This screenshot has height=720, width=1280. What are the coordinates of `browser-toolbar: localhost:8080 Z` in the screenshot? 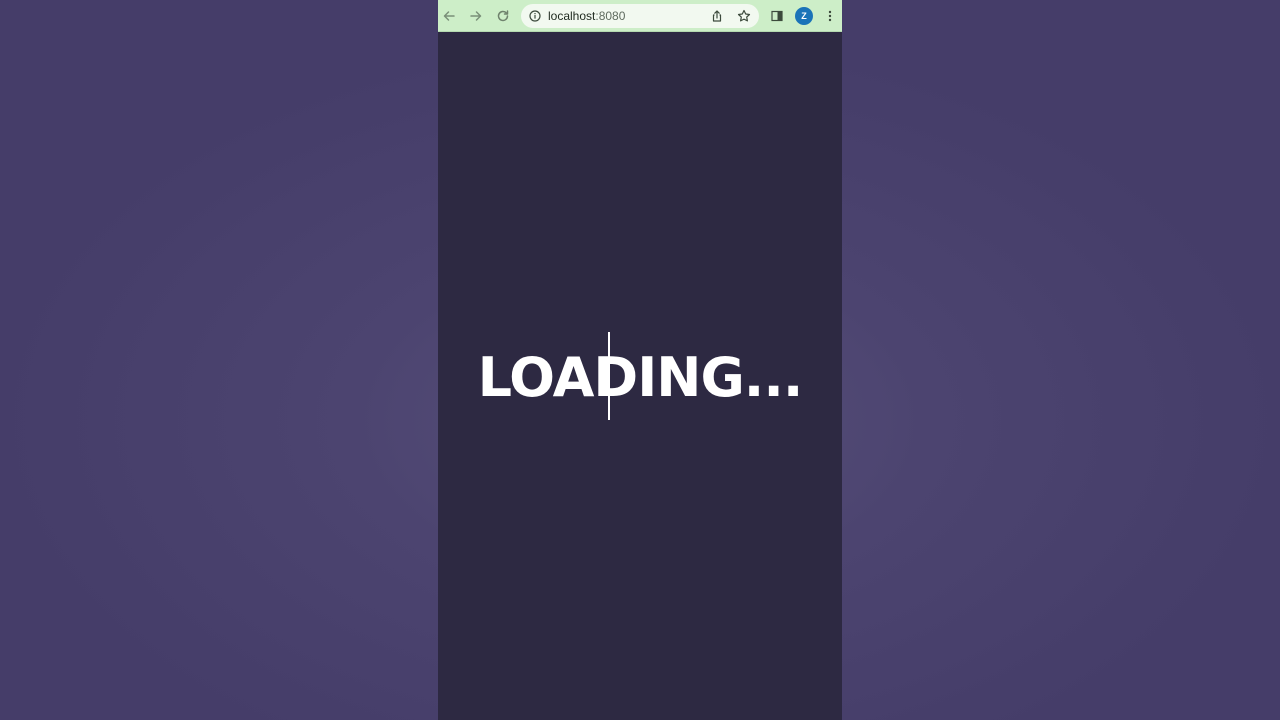 It's located at (640, 16).